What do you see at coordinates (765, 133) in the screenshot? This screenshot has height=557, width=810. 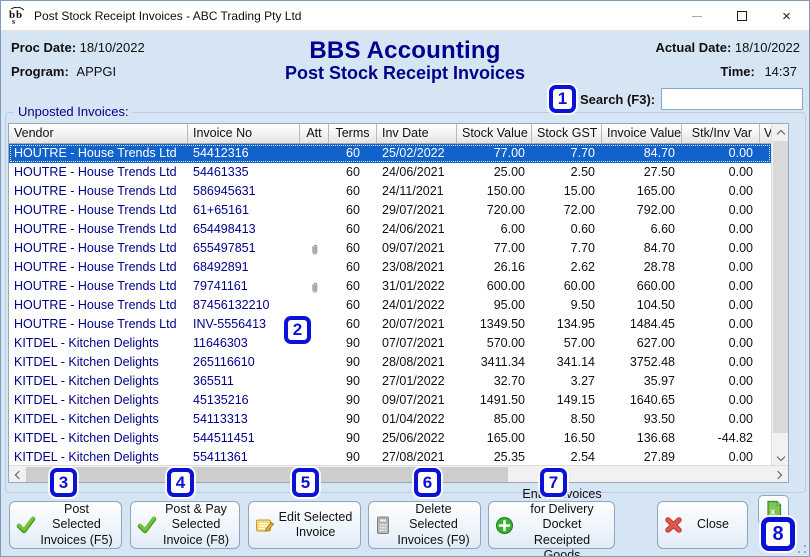 I see `column-header-var-cut: Va` at bounding box center [765, 133].